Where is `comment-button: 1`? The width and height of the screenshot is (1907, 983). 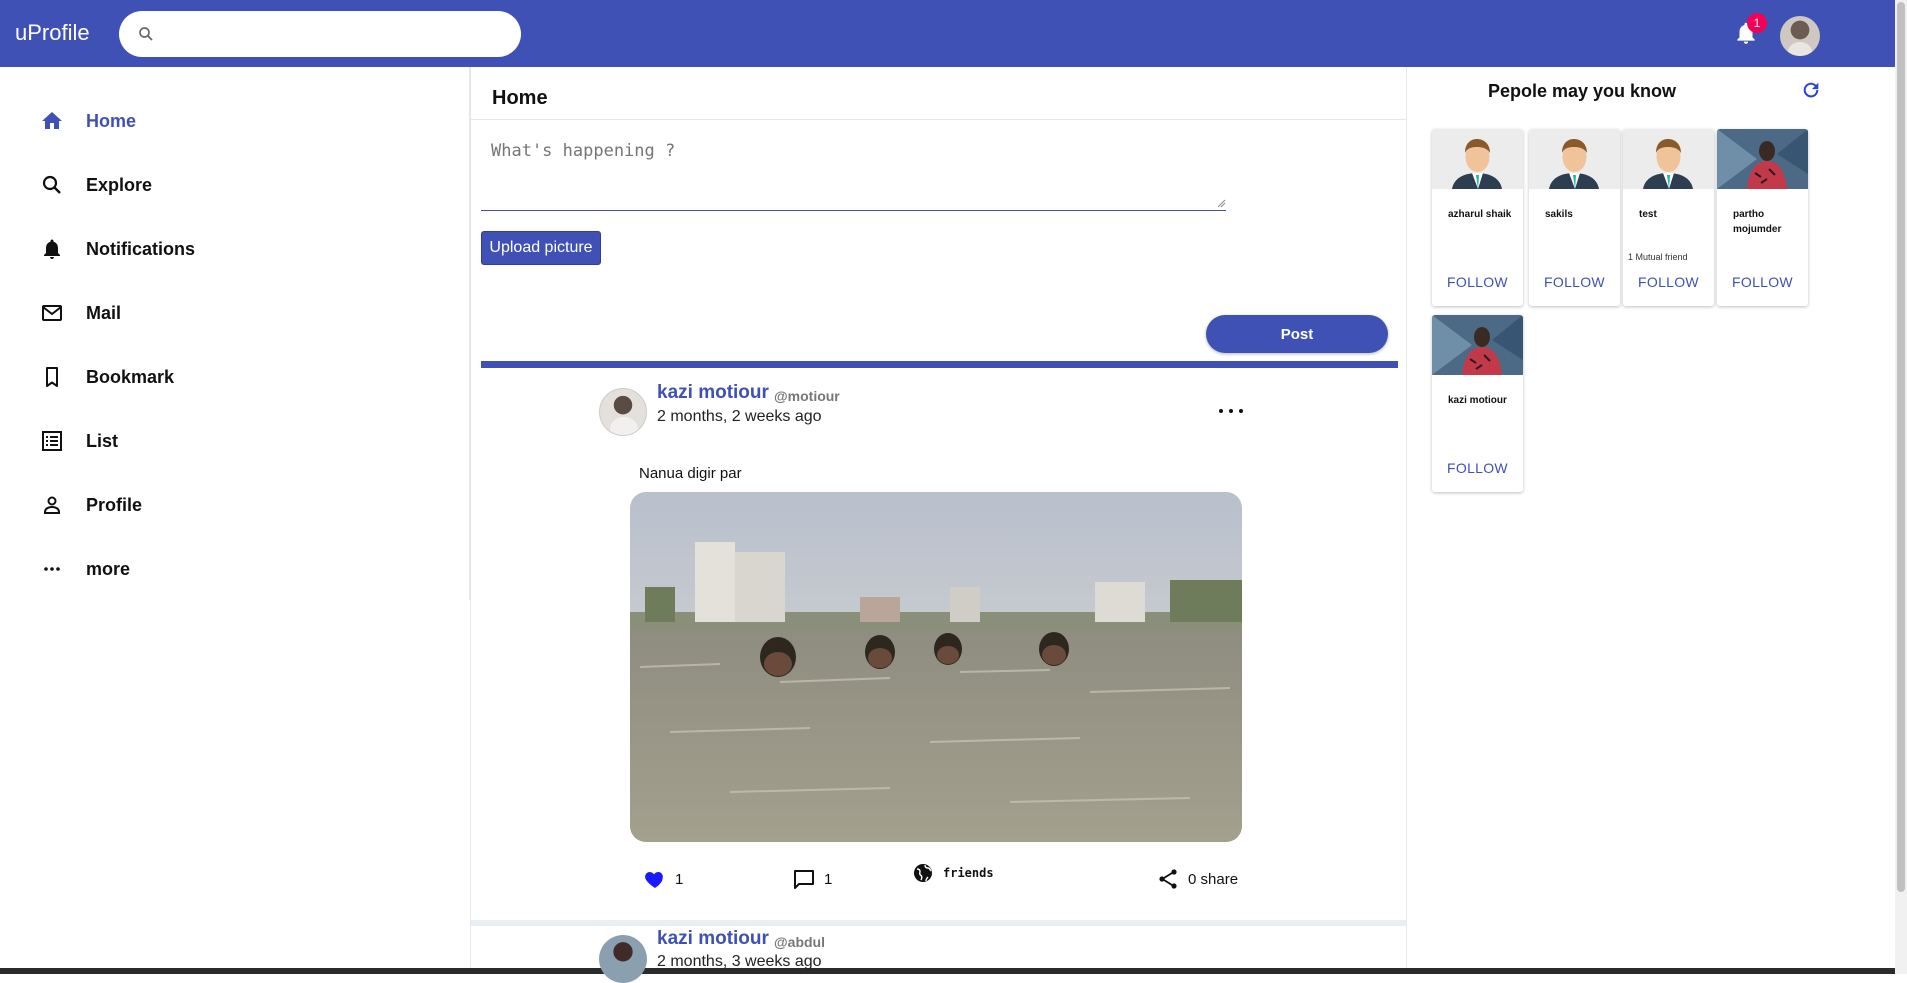
comment-button: 1 is located at coordinates (812, 879).